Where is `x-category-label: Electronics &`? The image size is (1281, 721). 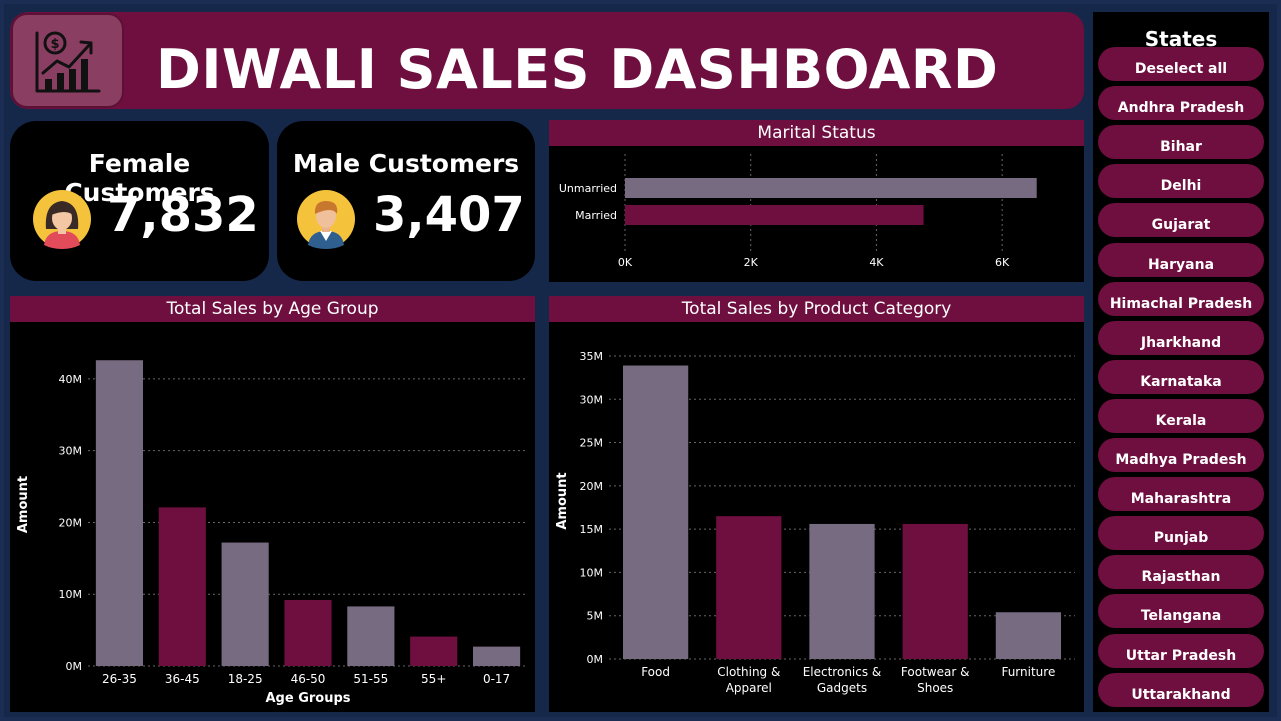 x-category-label: Electronics & is located at coordinates (842, 672).